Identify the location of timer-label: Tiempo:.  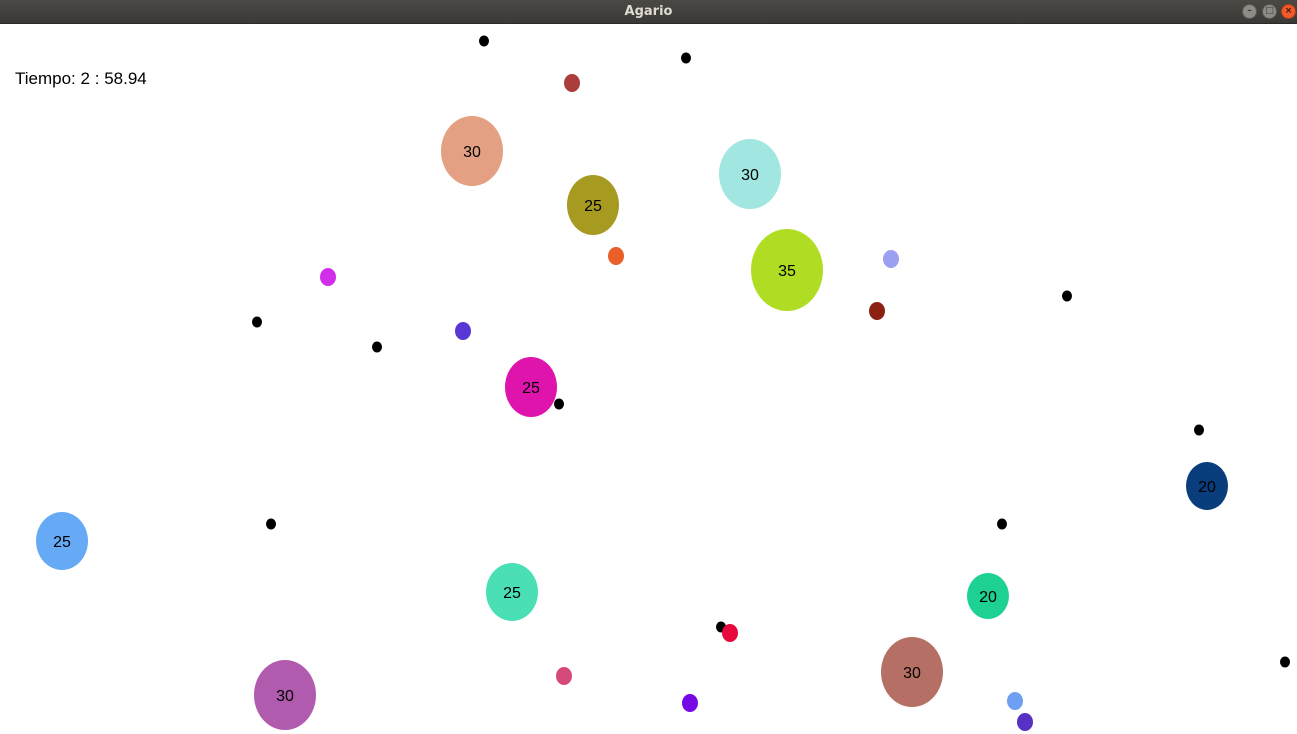
(45, 78).